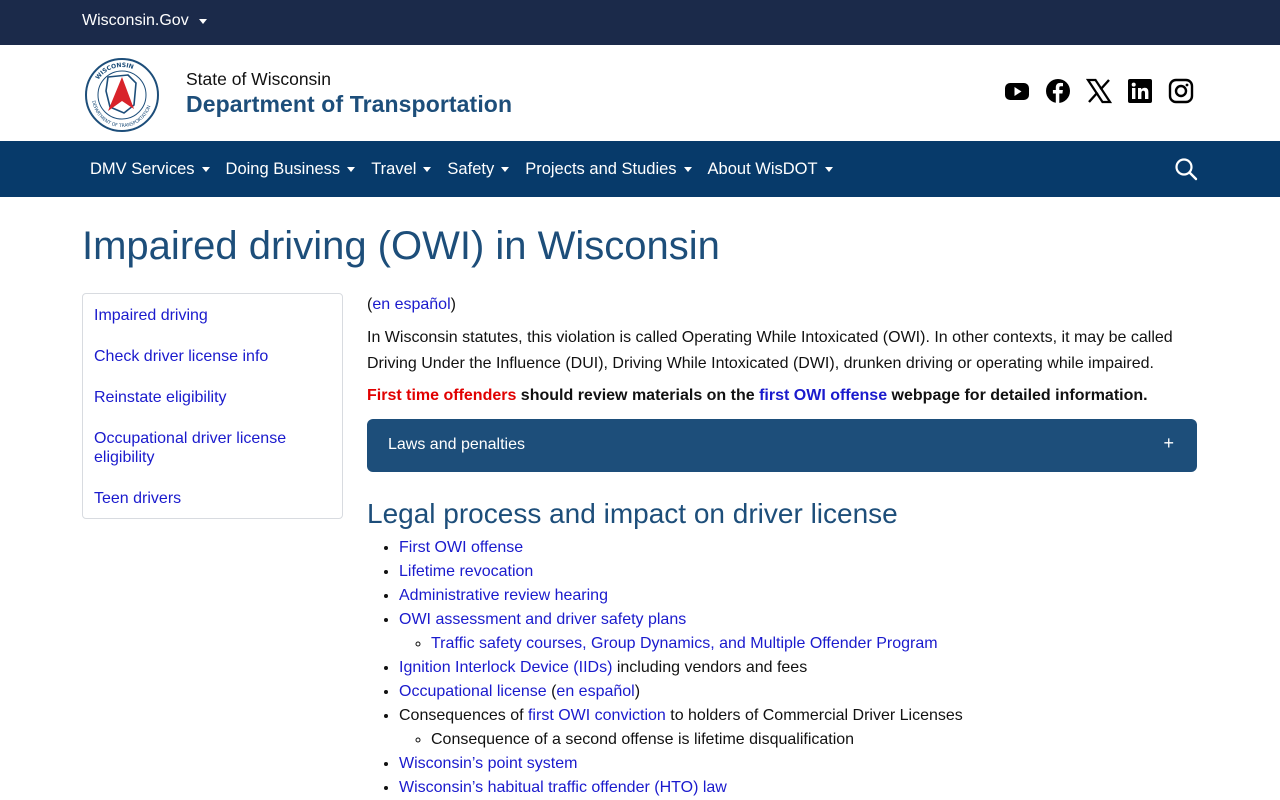 The width and height of the screenshot is (1280, 800). Describe the element at coordinates (135, 20) in the screenshot. I see `wisconsin-gov-label: Wisconsin.Gov` at that location.